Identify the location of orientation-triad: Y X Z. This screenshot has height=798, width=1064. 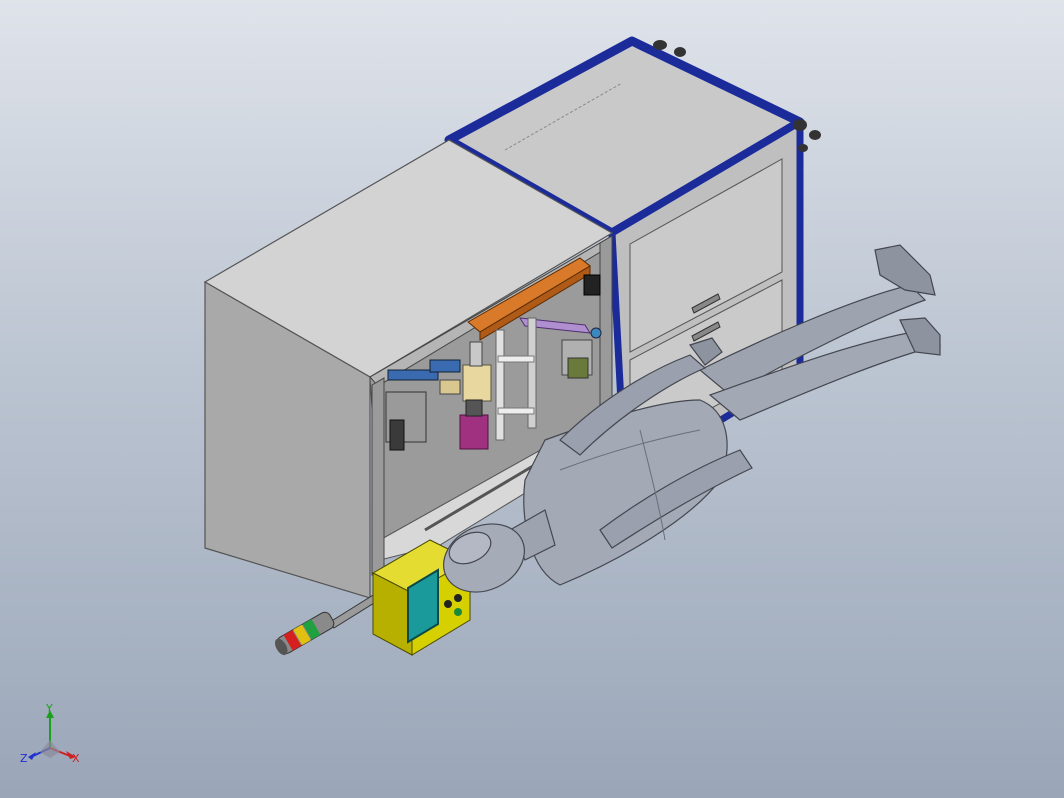
(50, 733).